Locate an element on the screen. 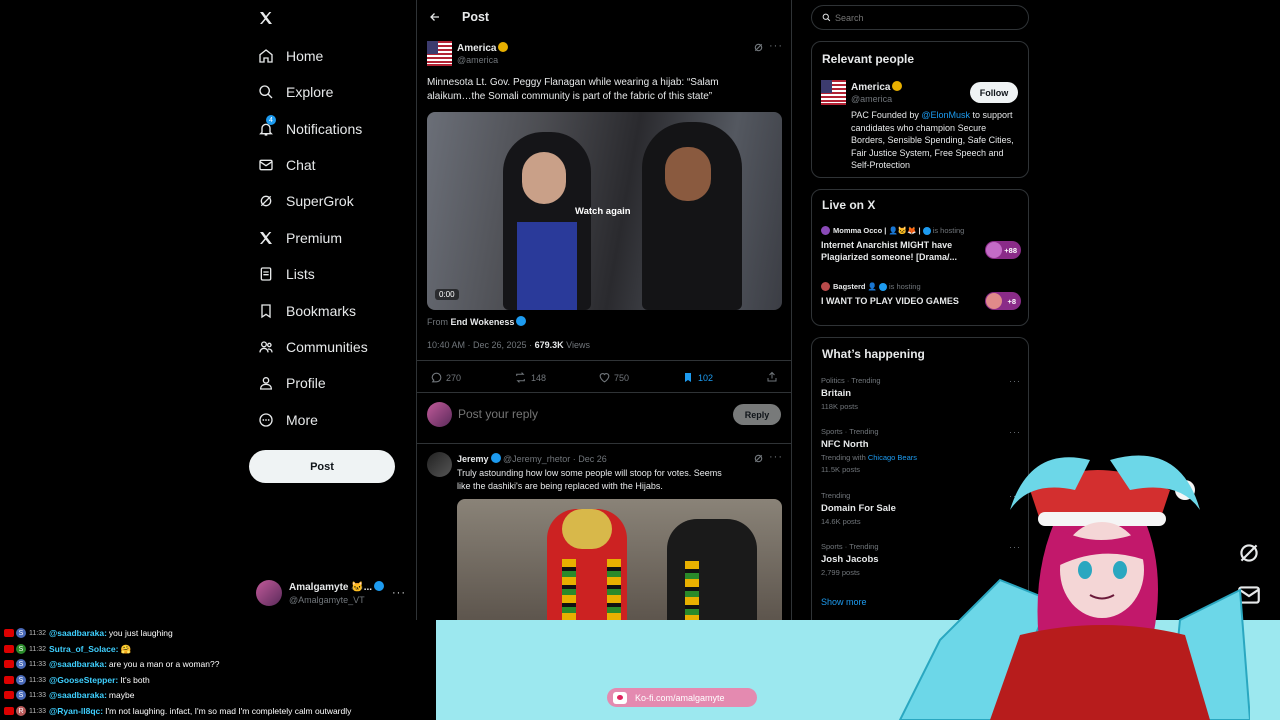 This screenshot has height=720, width=1280. live-listener-count: +88 is located at coordinates (1003, 250).